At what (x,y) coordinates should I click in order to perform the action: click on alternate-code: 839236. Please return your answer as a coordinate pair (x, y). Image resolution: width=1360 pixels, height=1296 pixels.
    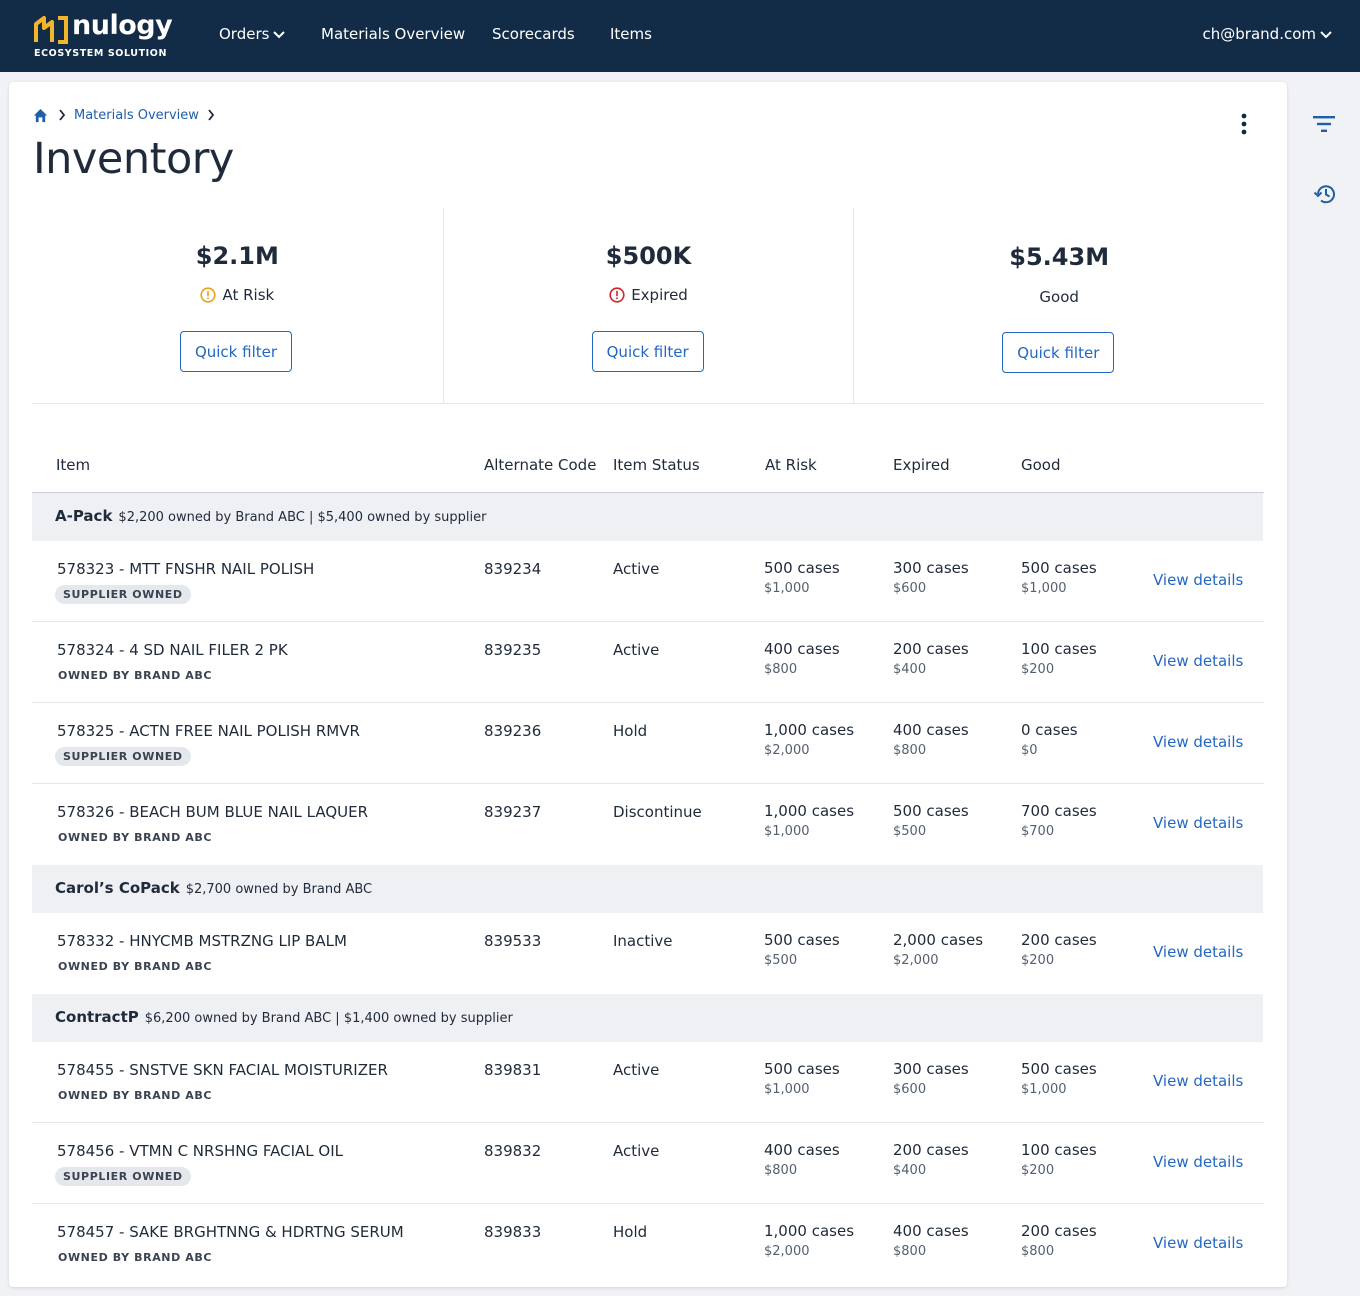
    Looking at the image, I should click on (513, 731).